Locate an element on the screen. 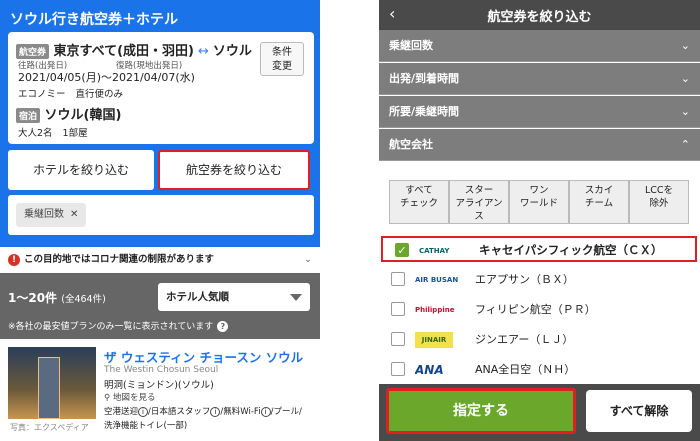 The image size is (700, 441). qf-line: チェック is located at coordinates (418, 203).